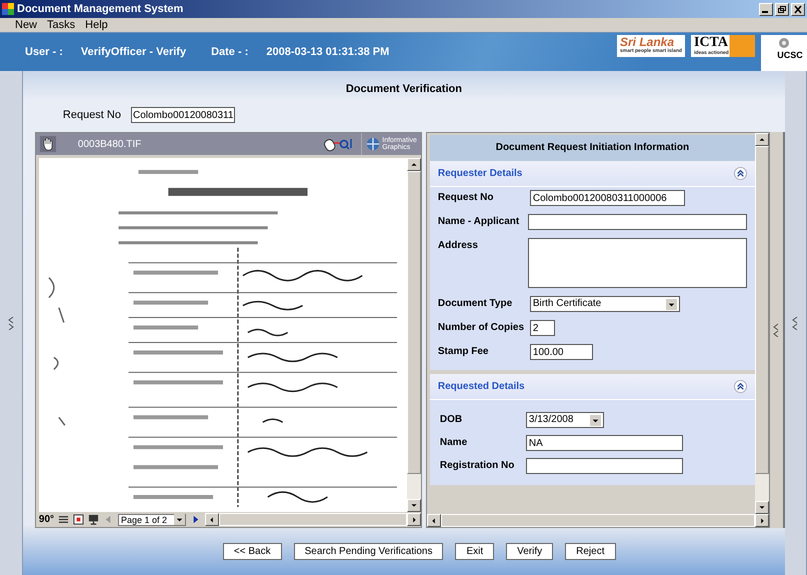 The height and width of the screenshot is (575, 807). I want to click on action-button: Search Pending Verifications, so click(369, 551).